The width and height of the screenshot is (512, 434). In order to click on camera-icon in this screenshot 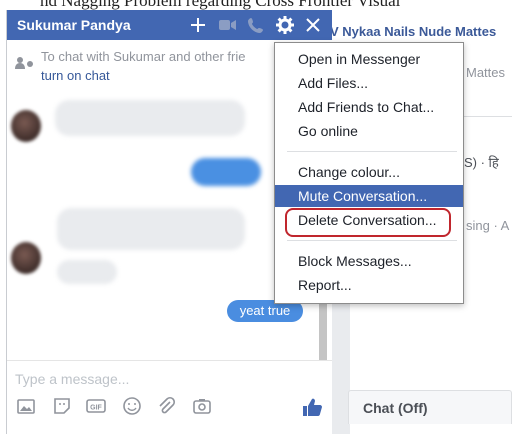, I will do `click(202, 406)`.